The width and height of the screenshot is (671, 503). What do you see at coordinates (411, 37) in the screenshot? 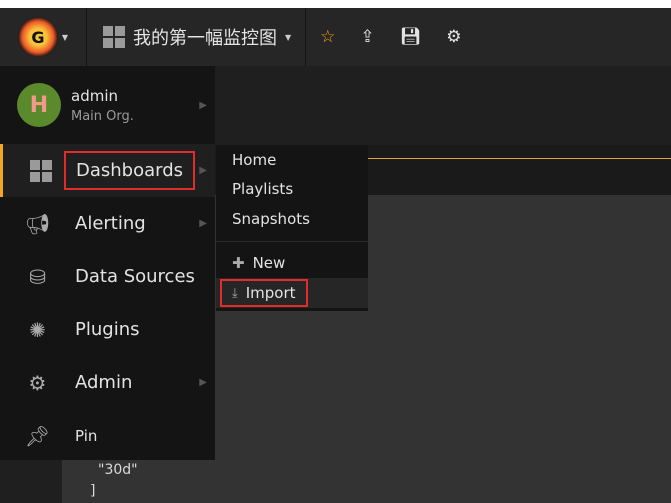
I see `save-icon: 💾︎` at bounding box center [411, 37].